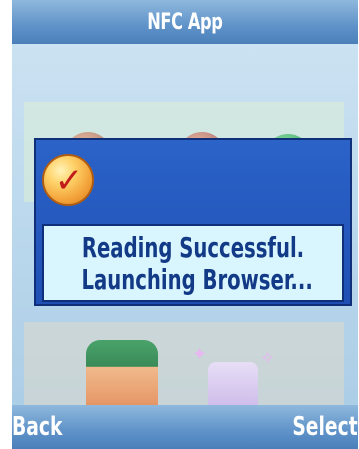 The height and width of the screenshot is (449, 359). Describe the element at coordinates (185, 427) in the screenshot. I see `softkey-bar: Back Select` at that location.